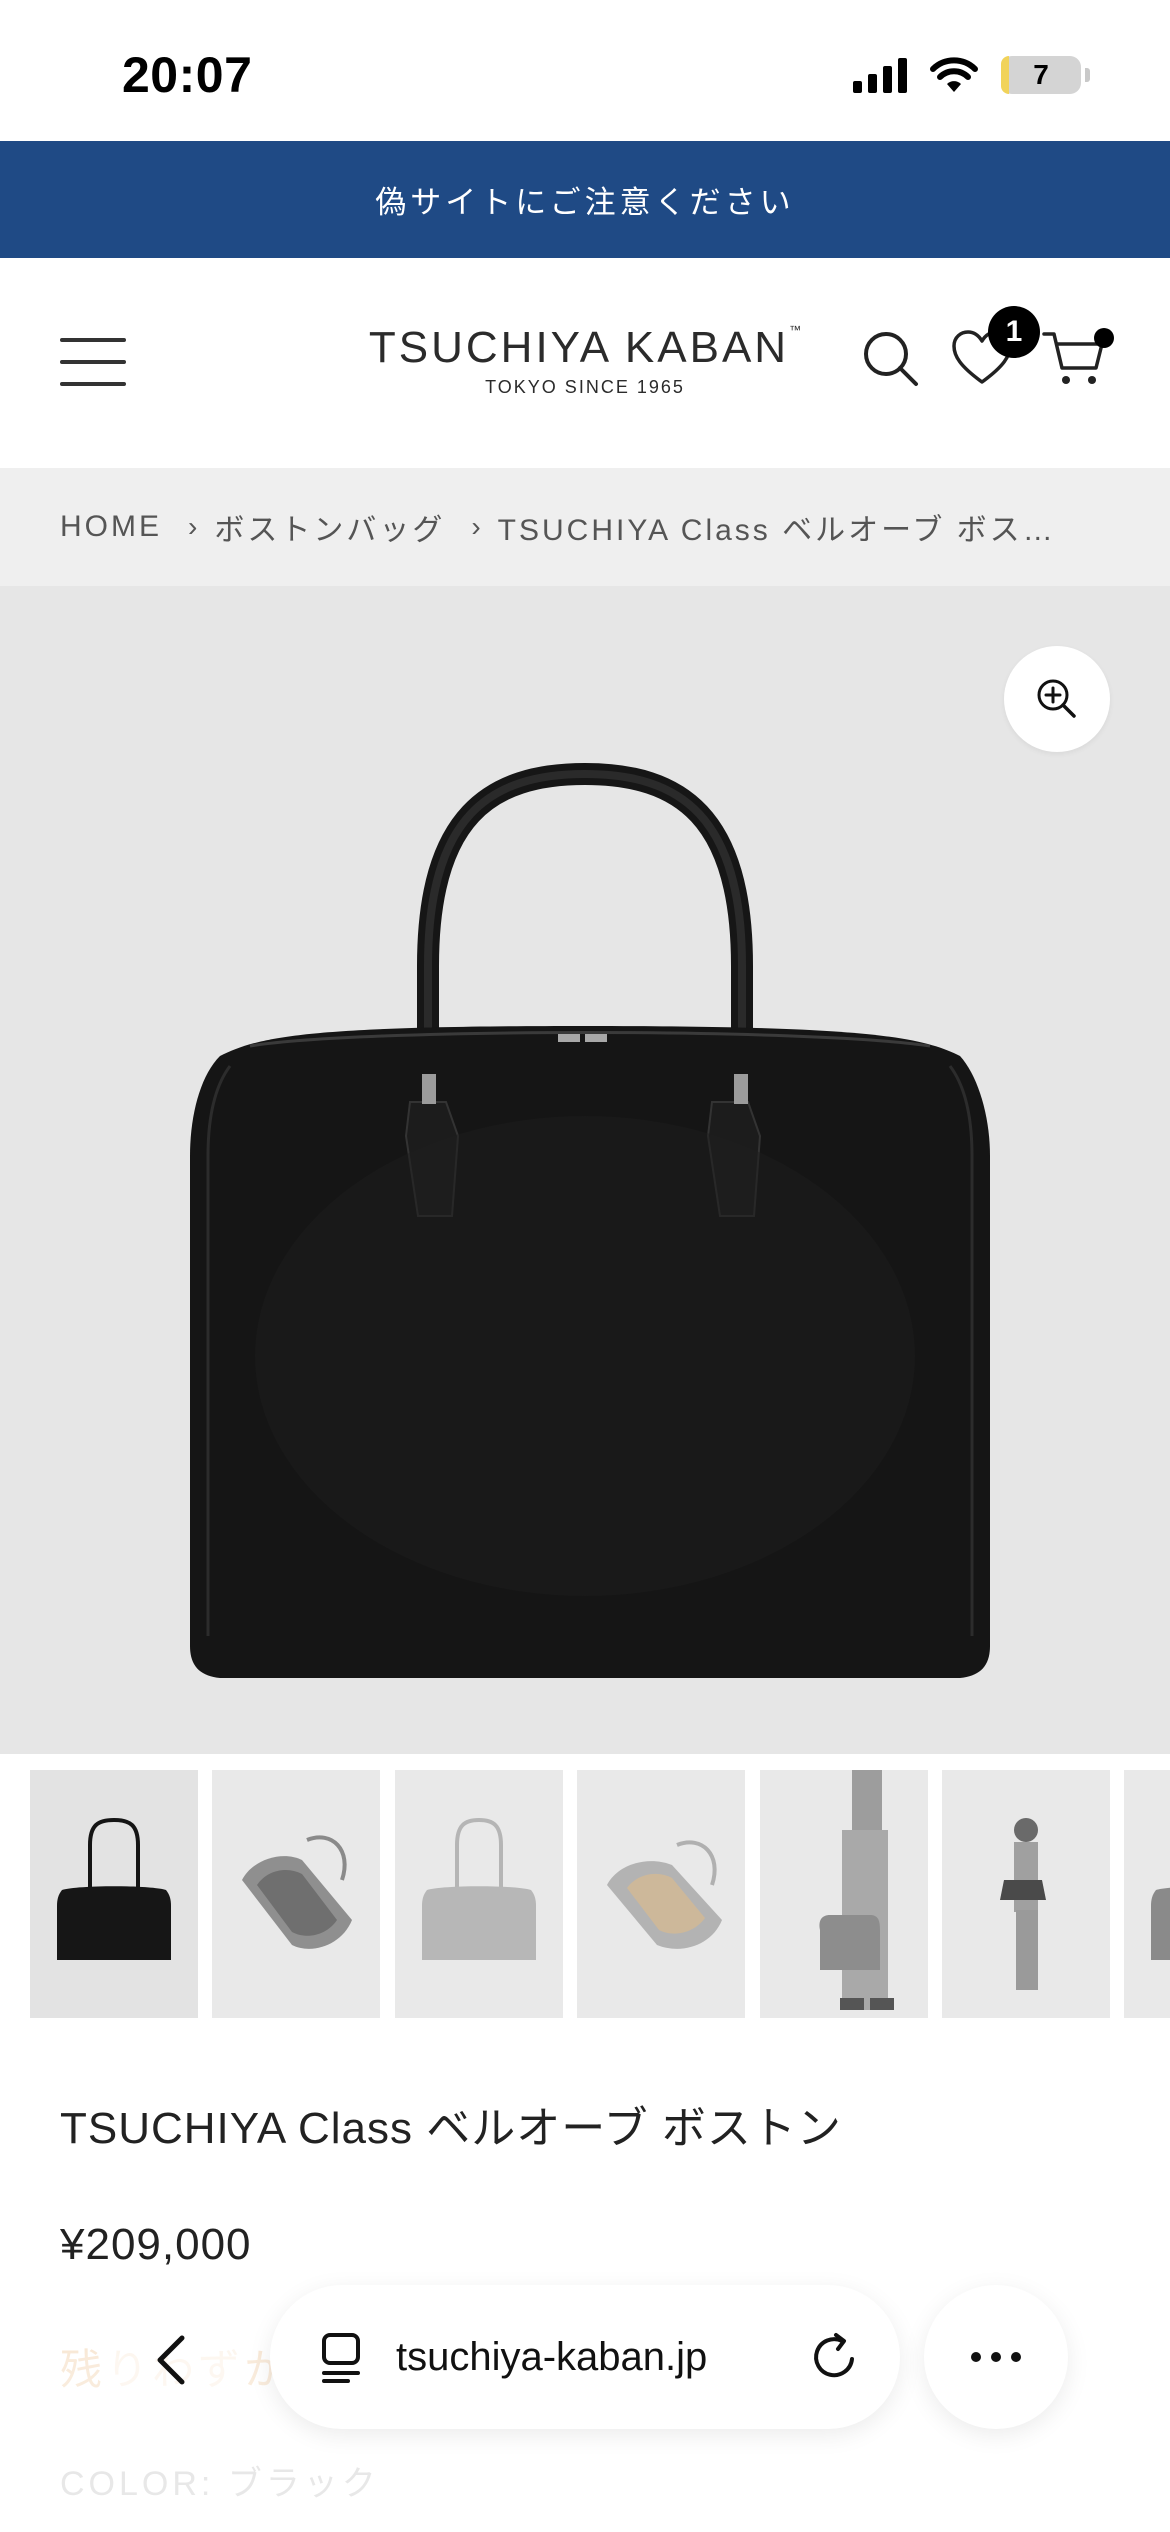 Image resolution: width=1170 pixels, height=2532 pixels. What do you see at coordinates (834, 2357) in the screenshot?
I see `reload-icon` at bounding box center [834, 2357].